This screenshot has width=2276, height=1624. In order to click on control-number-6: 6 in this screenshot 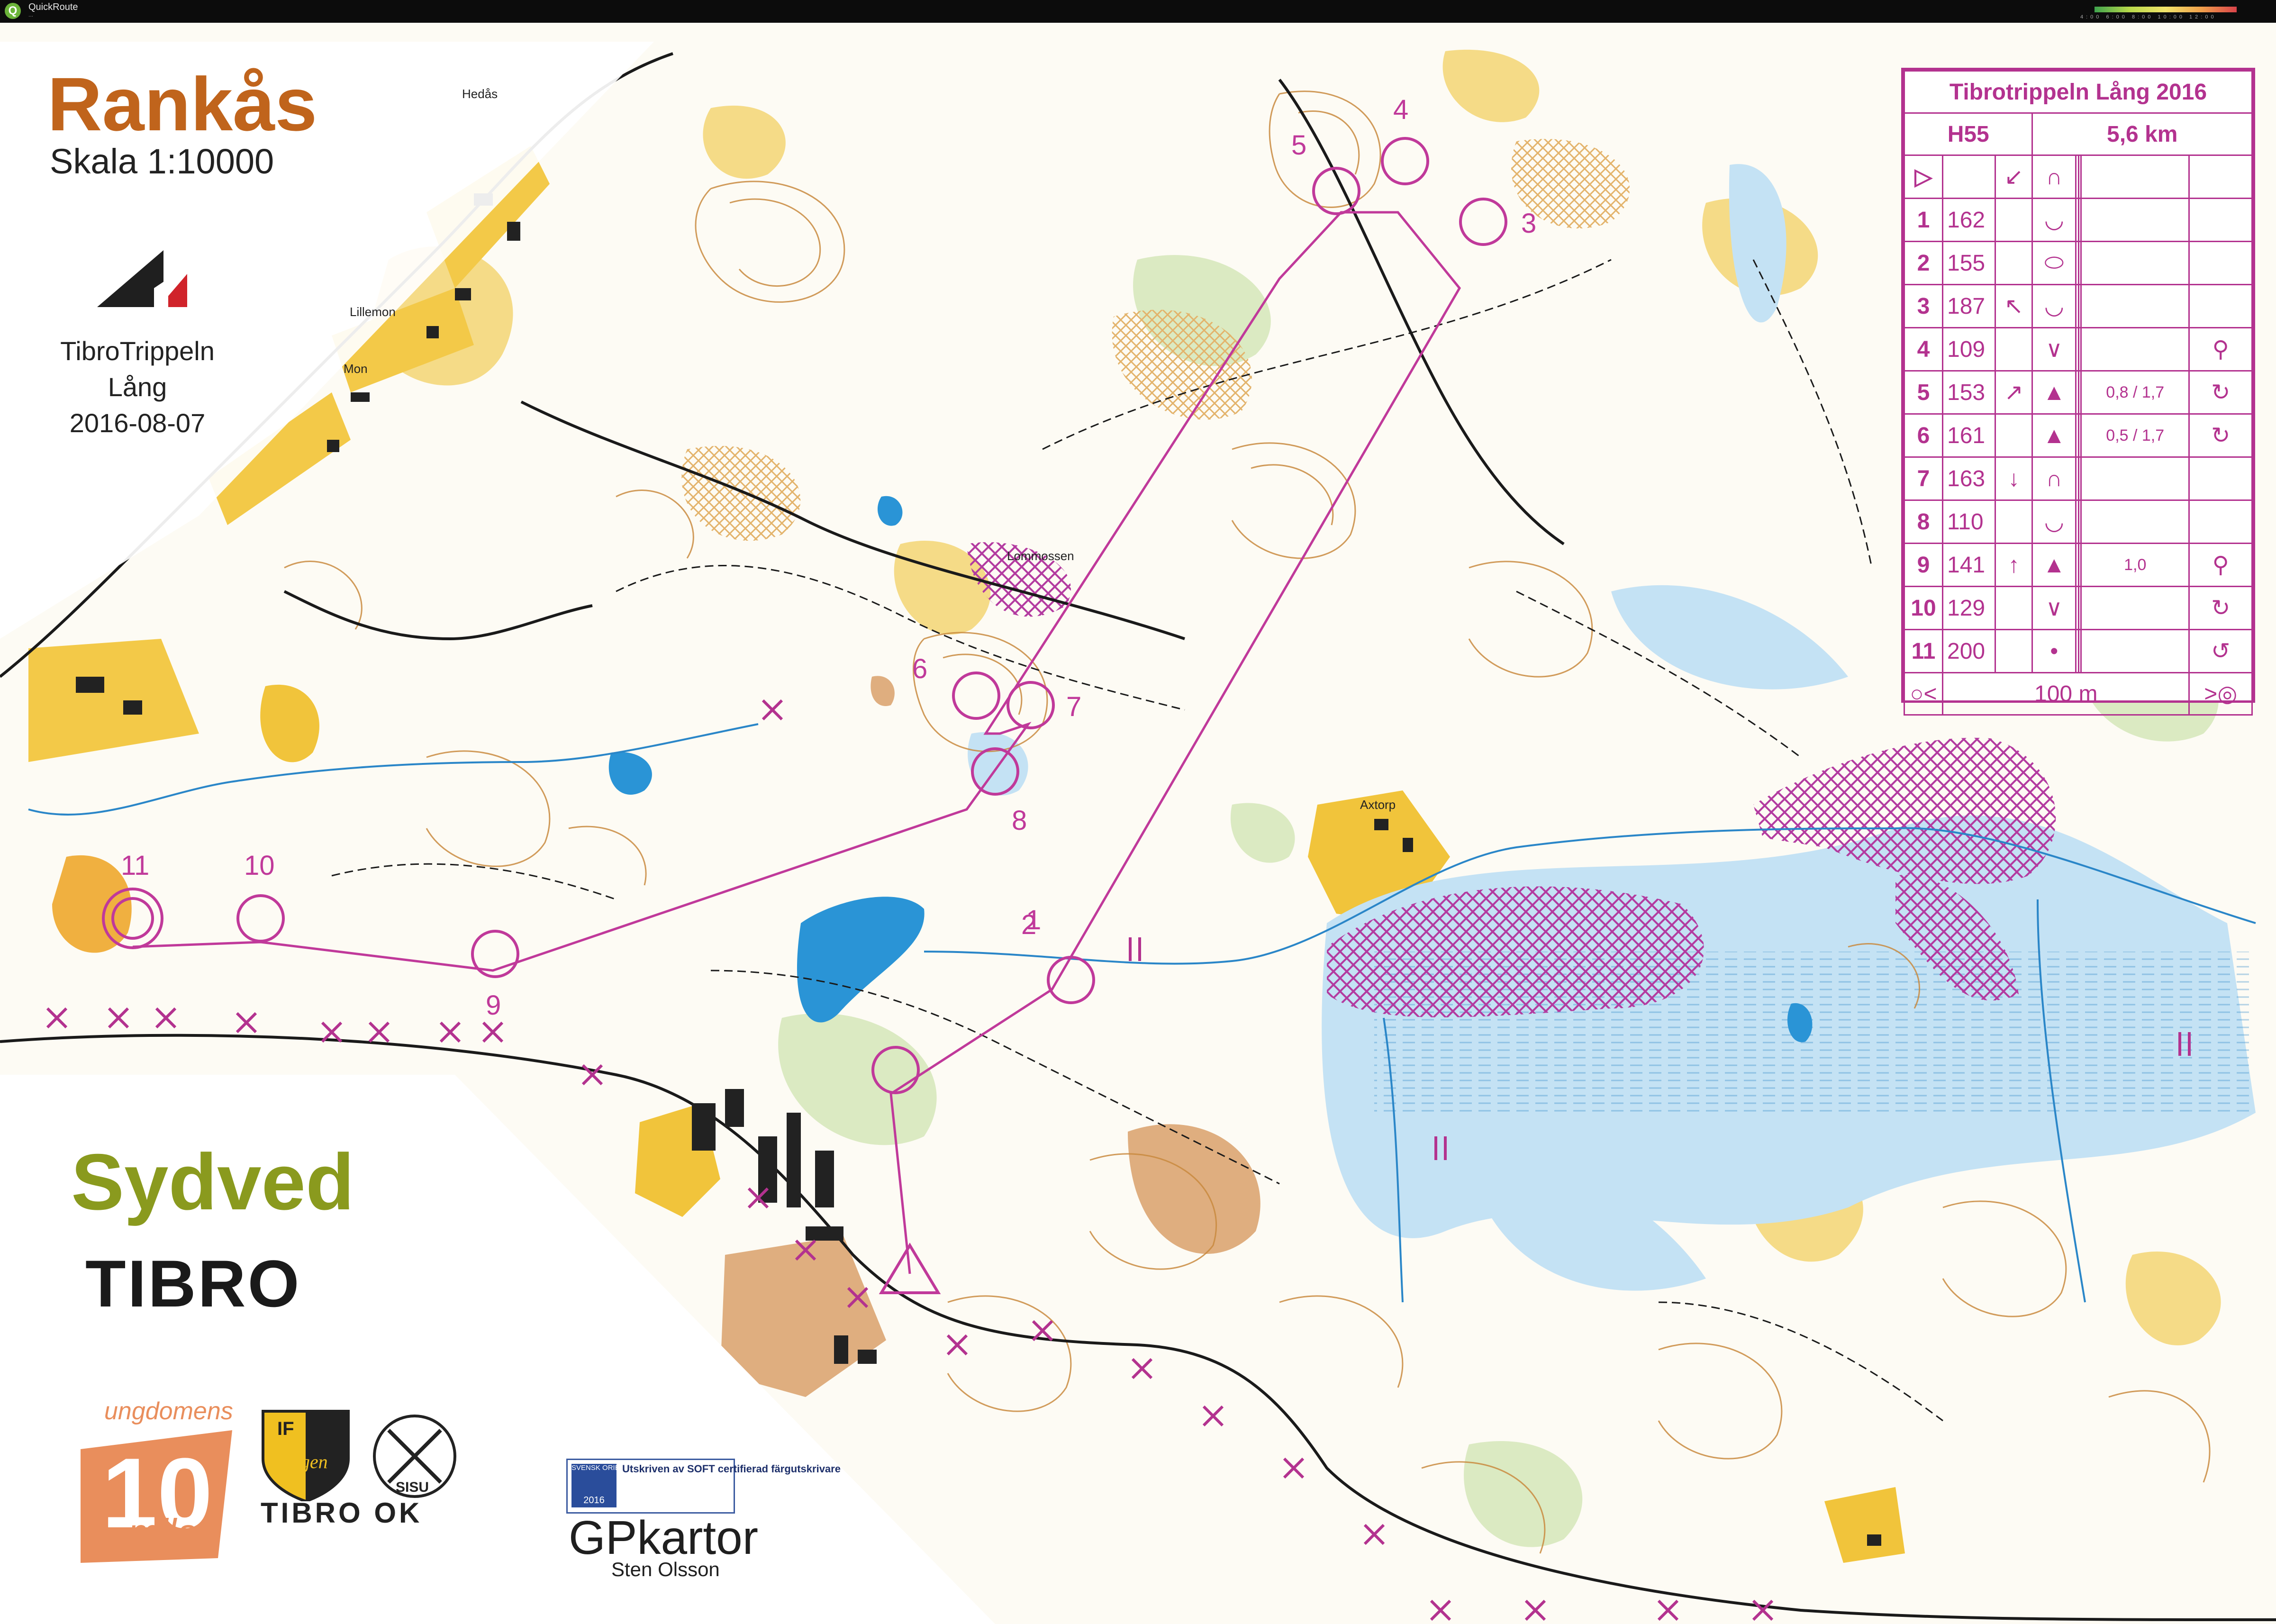, I will do `click(920, 668)`.